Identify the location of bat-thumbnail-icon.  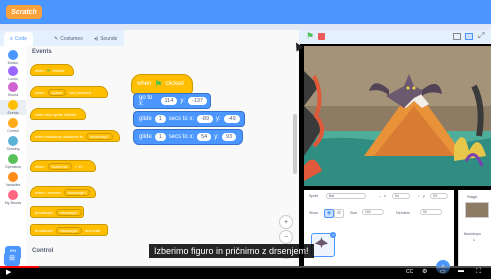
(321, 242).